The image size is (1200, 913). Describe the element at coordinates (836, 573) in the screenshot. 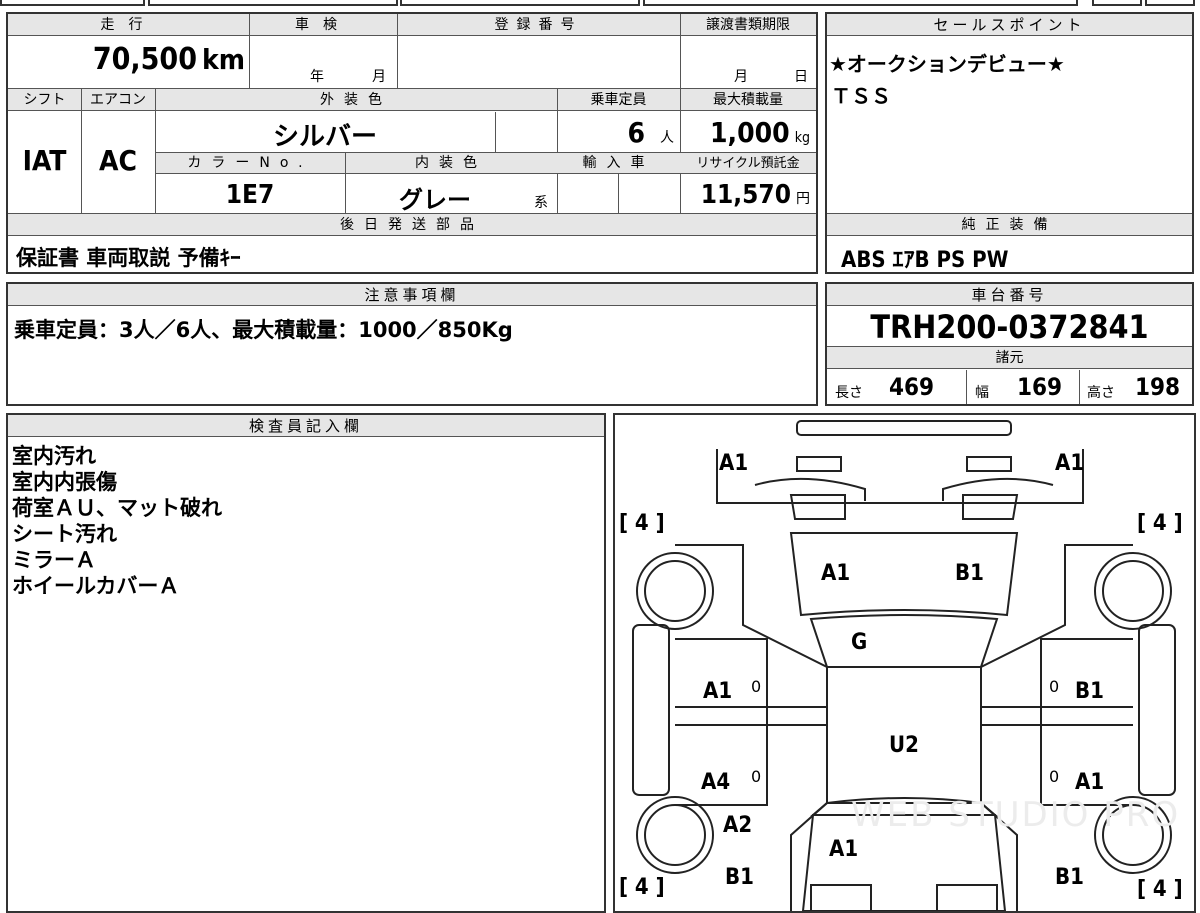

I see `hood-left-damage: A1` at that location.